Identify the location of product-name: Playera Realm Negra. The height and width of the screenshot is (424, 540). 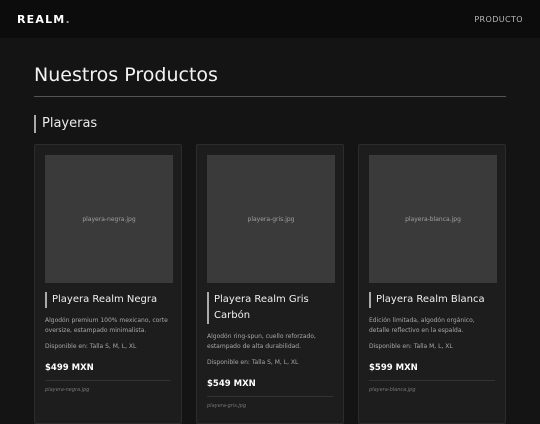
(108, 300).